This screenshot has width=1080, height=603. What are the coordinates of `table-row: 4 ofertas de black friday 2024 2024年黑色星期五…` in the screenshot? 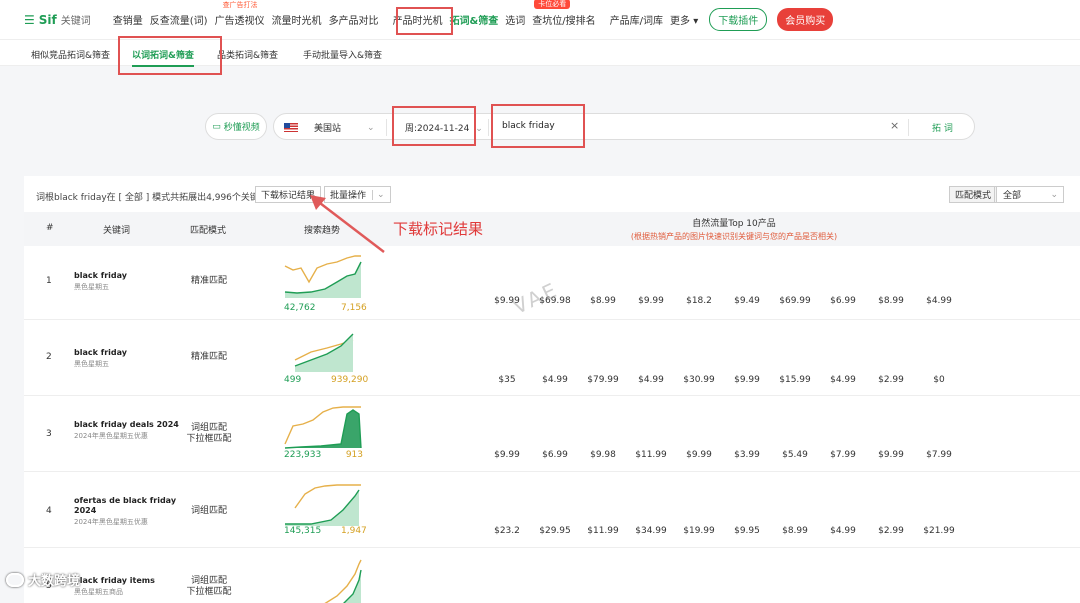 It's located at (552, 510).